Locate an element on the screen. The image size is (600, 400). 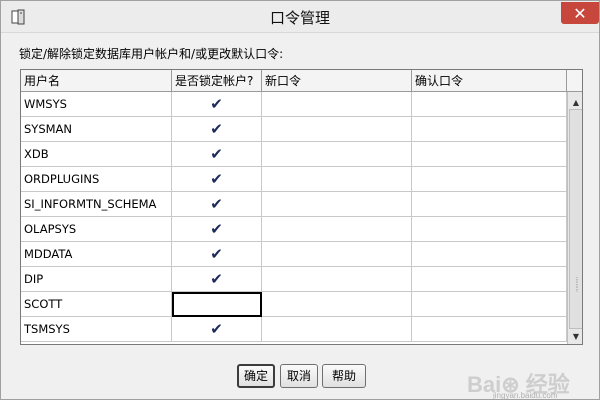
table-row: DIP ✔ is located at coordinates (294, 279).